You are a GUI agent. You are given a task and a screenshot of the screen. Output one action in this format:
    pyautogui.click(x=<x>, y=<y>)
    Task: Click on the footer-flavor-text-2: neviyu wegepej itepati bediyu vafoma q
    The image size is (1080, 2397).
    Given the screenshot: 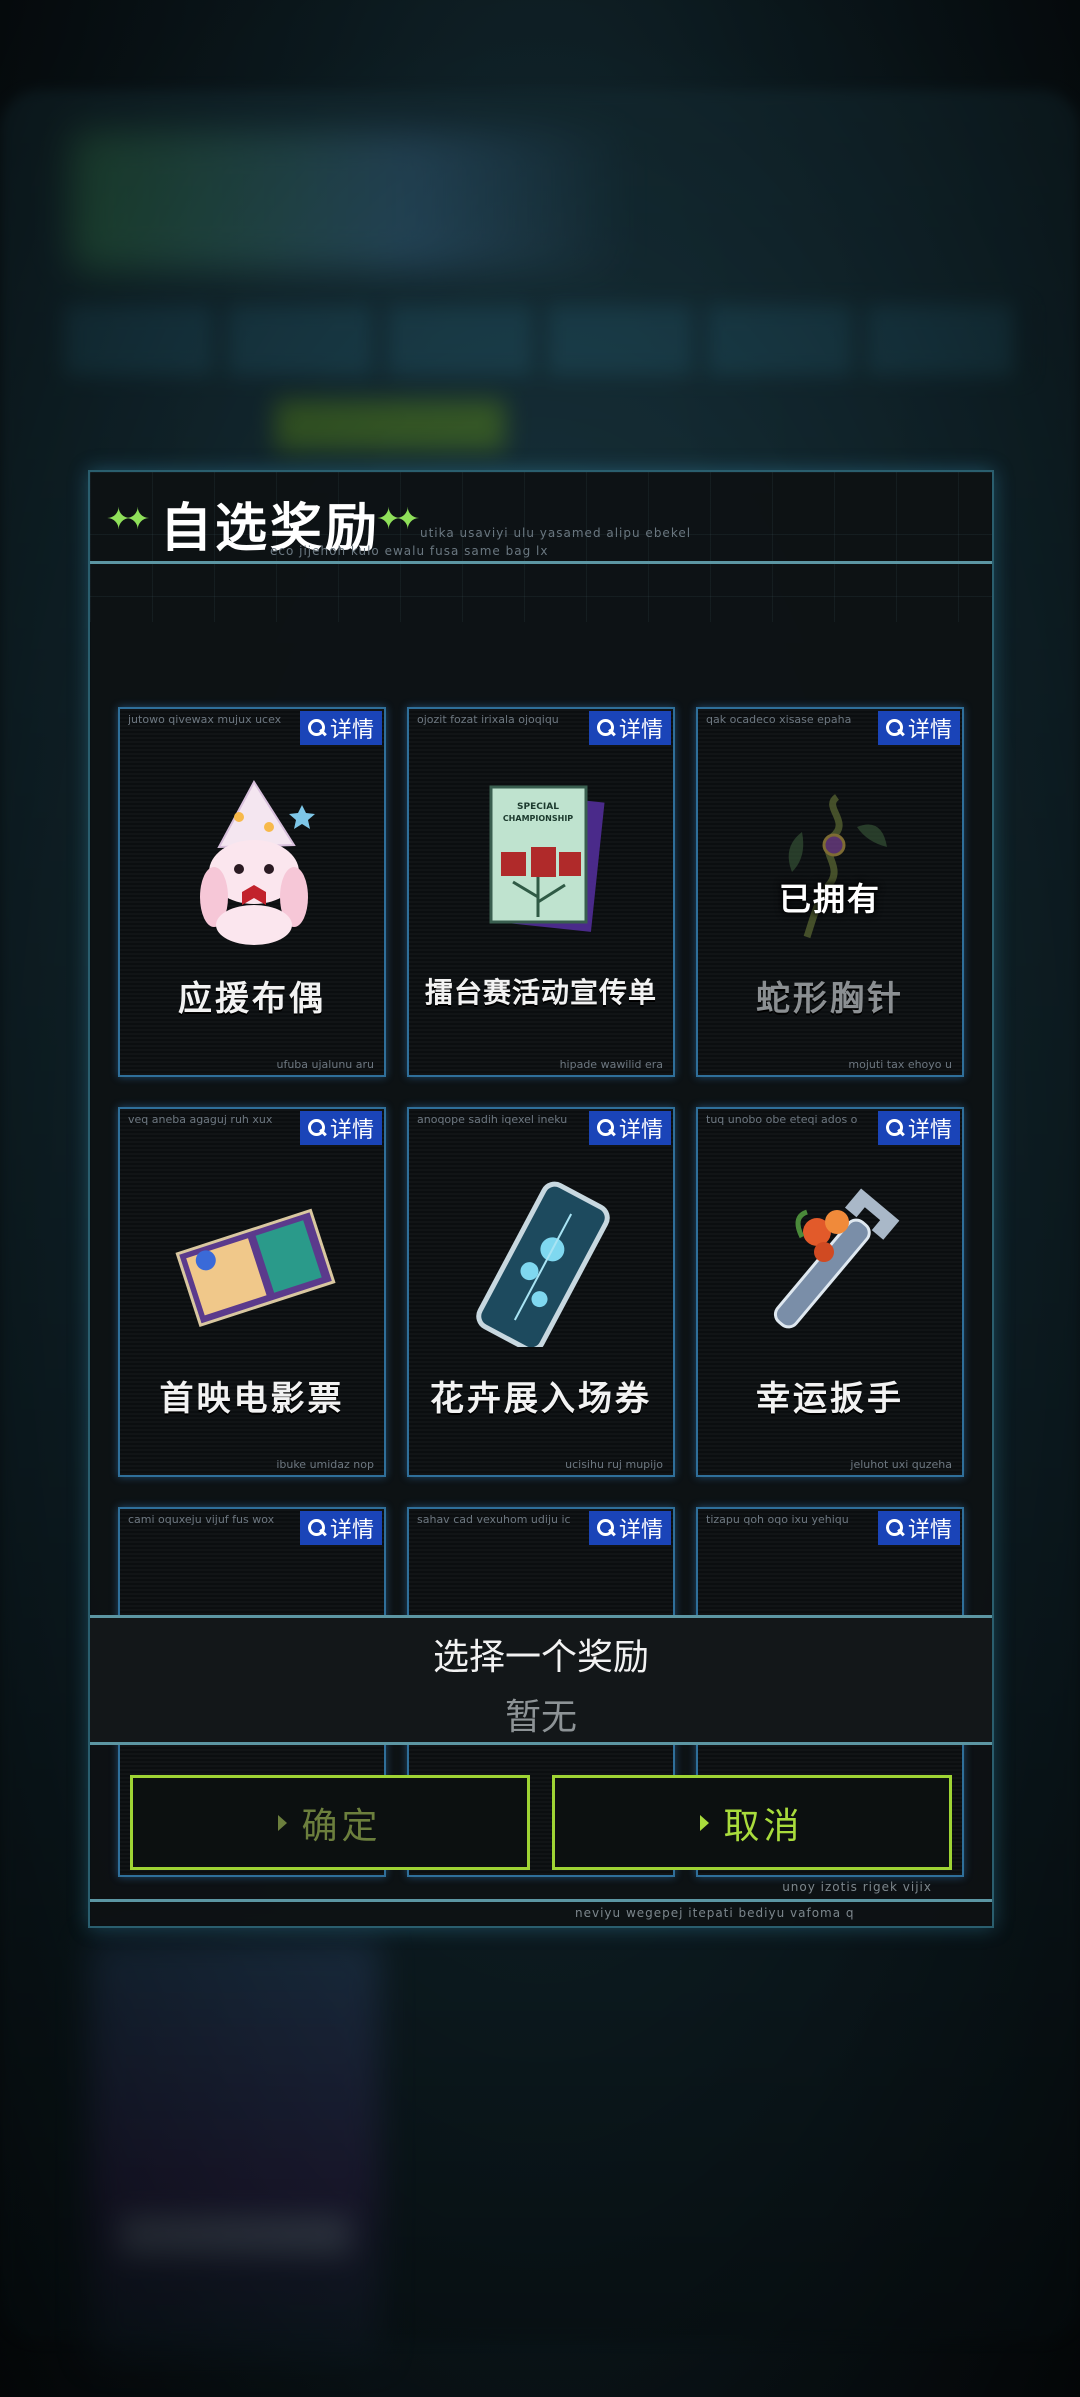 What is the action you would take?
    pyautogui.click(x=715, y=1913)
    